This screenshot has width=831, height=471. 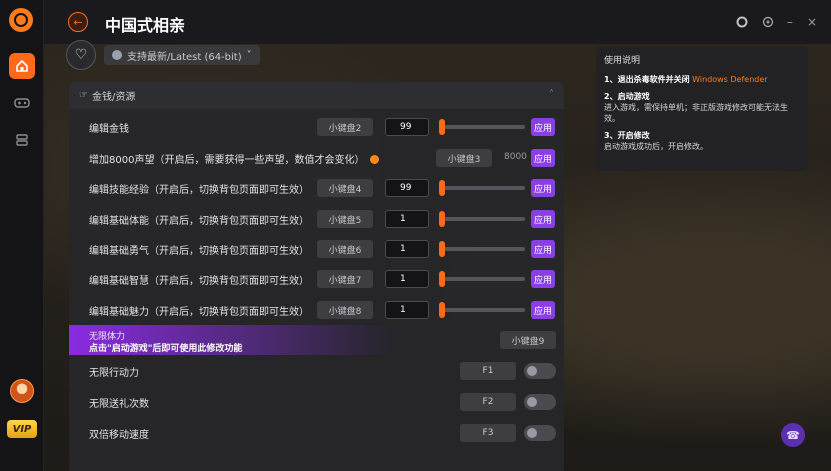 I want to click on hand-icon: ☞, so click(x=83, y=95).